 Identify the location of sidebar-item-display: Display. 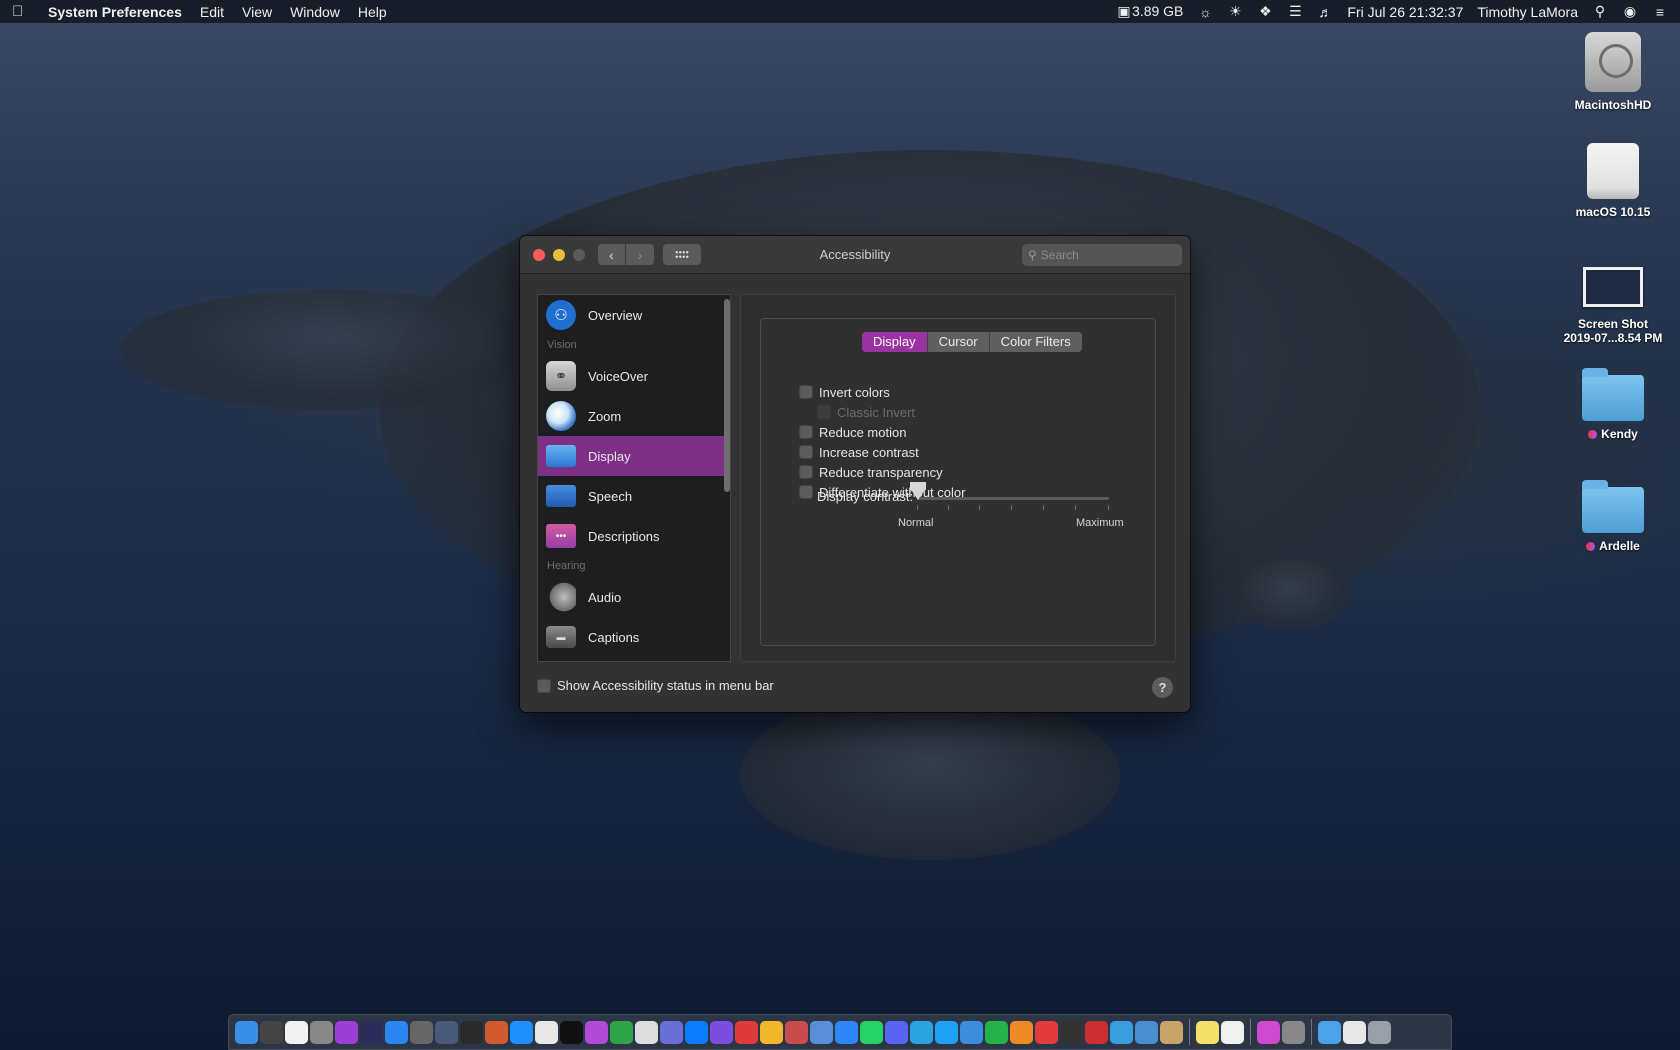
(634, 456).